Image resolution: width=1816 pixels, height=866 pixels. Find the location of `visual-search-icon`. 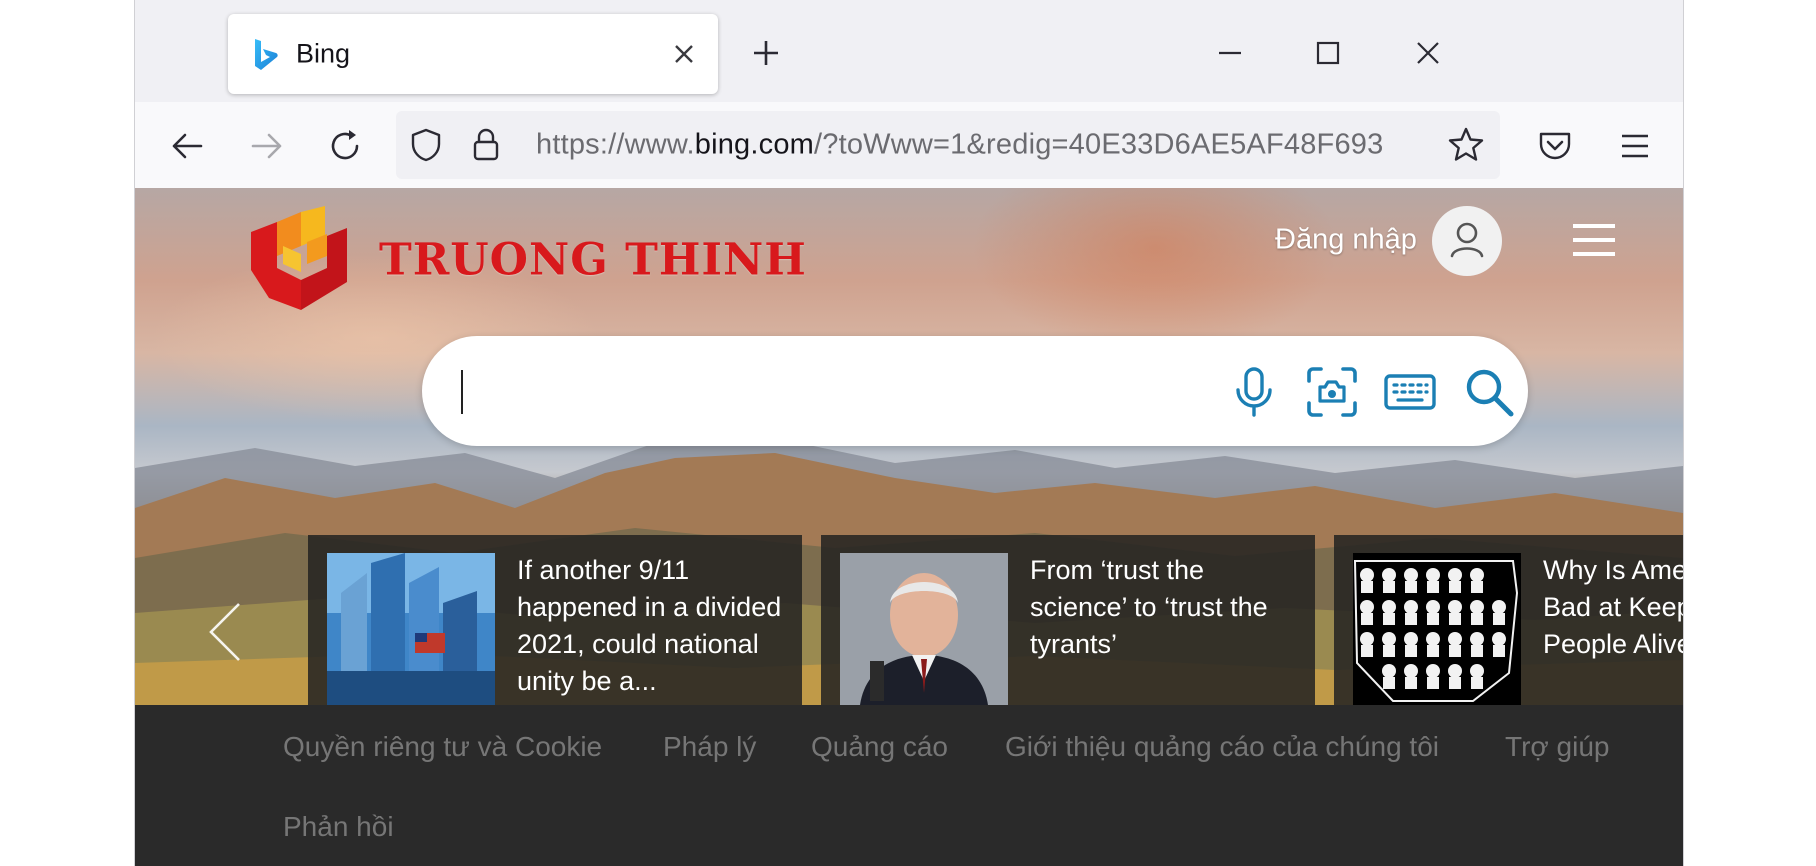

visual-search-icon is located at coordinates (1332, 392).